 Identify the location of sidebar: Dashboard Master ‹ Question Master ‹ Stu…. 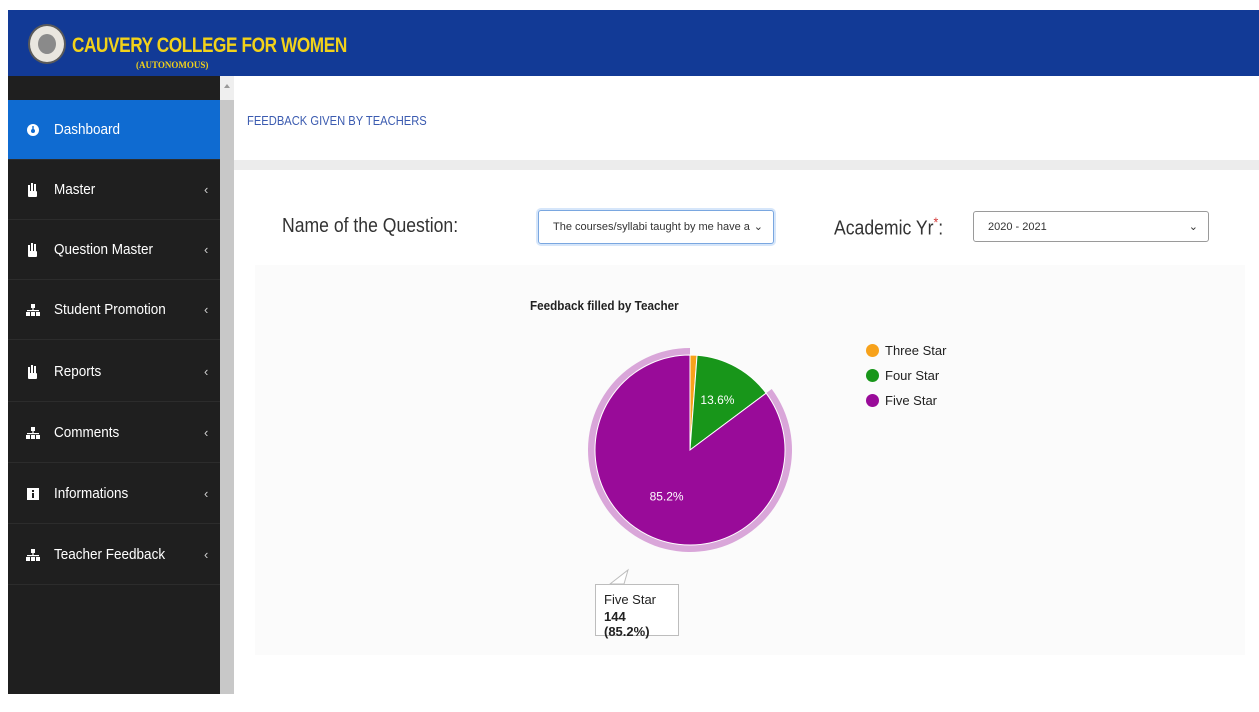
(114, 385).